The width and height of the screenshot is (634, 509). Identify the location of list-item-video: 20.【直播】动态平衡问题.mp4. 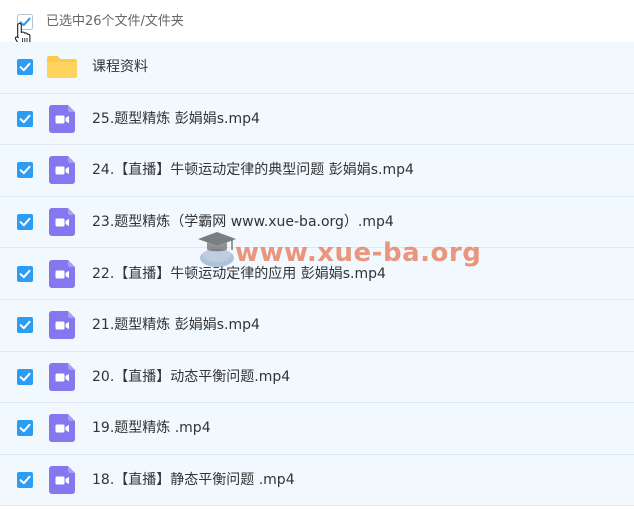
(317, 377).